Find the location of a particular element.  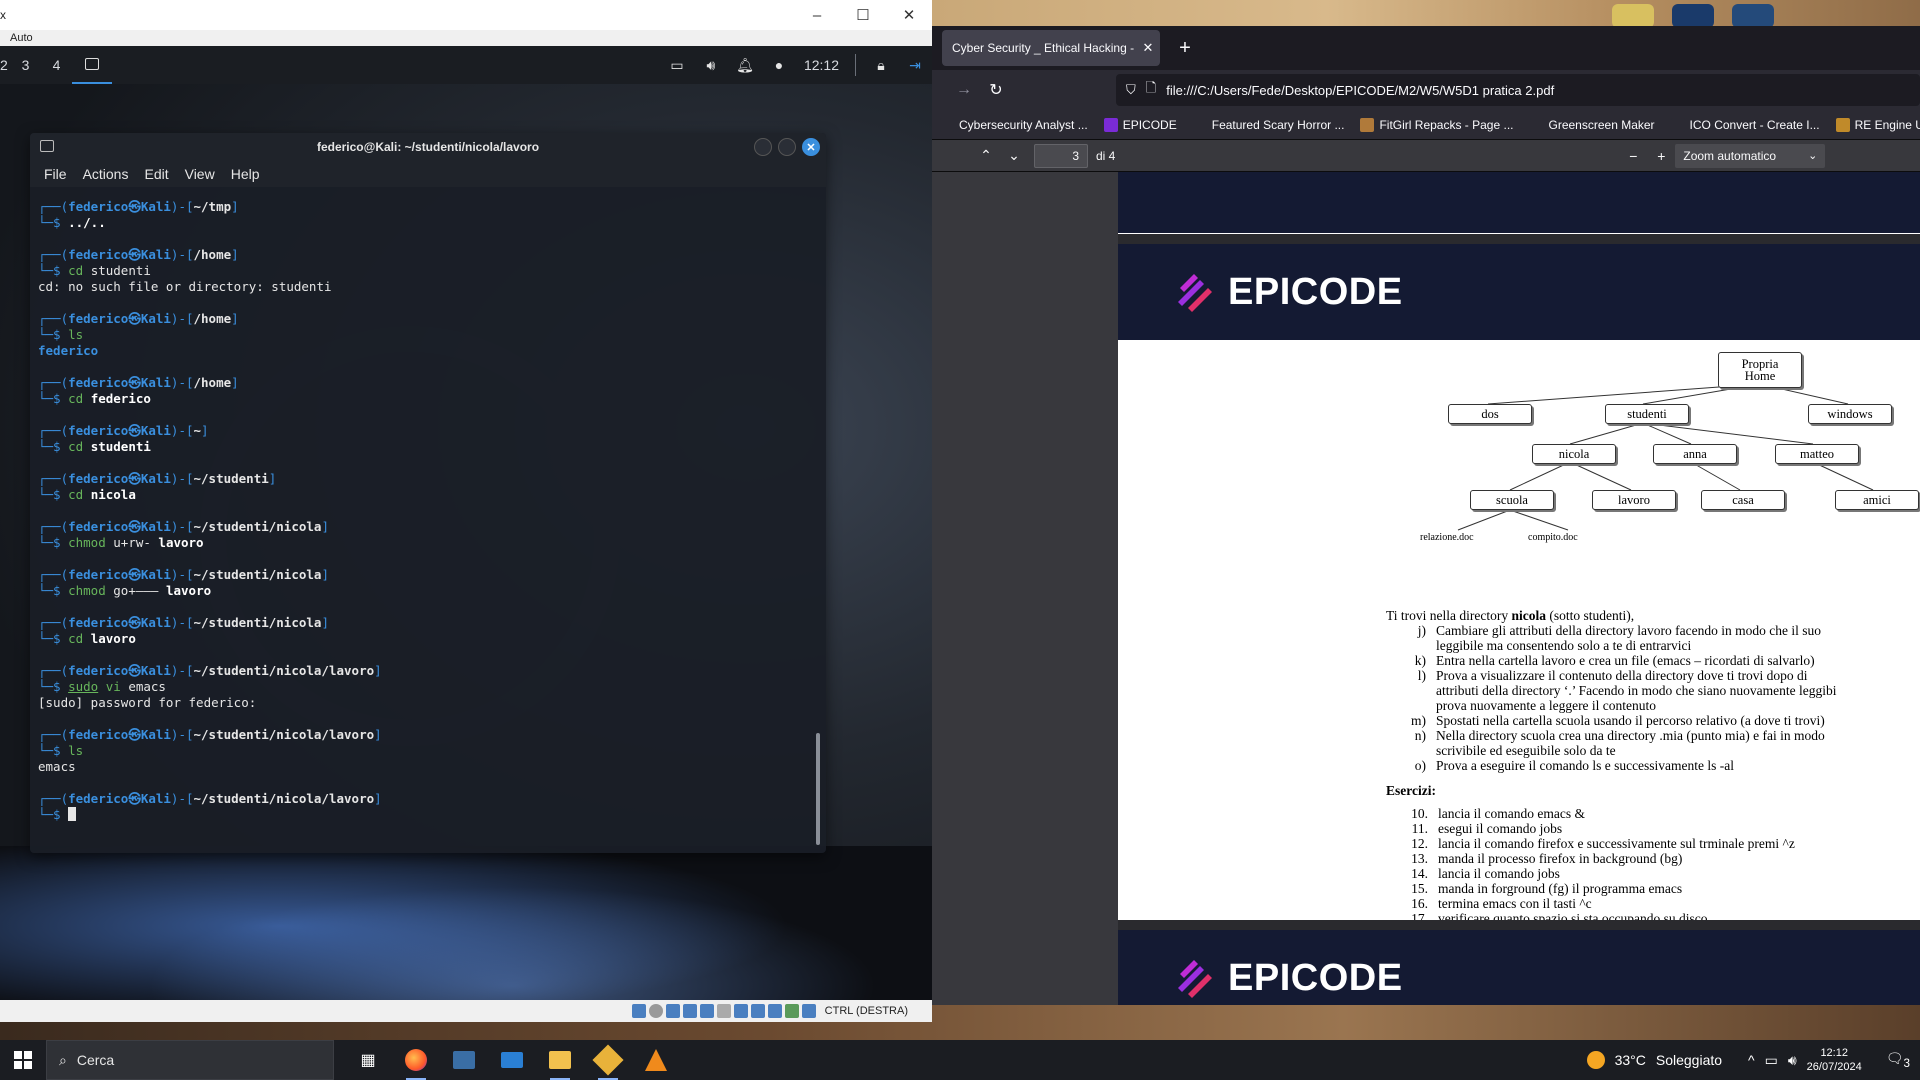

command-name: cd is located at coordinates (76, 398).